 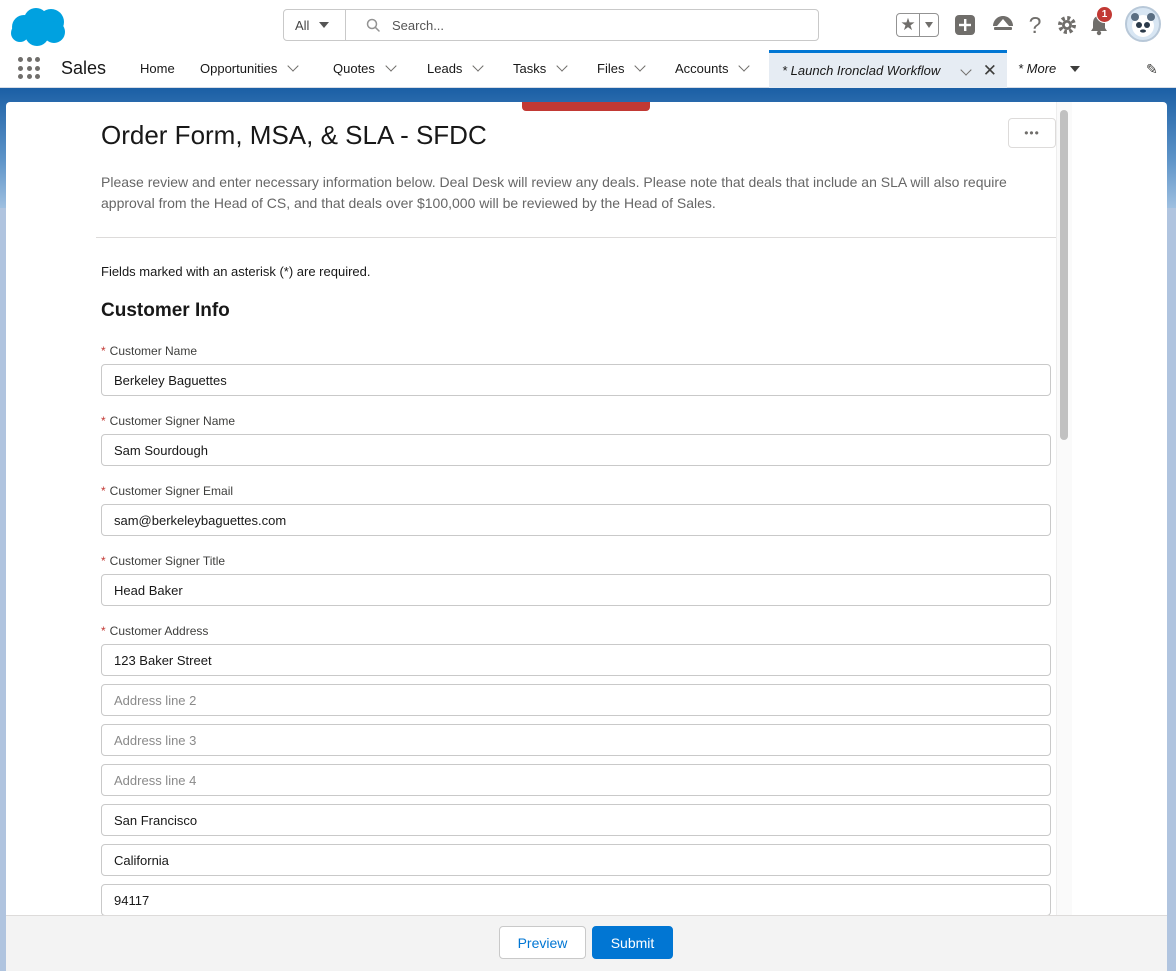 I want to click on address-line3-field, so click(x=576, y=740).